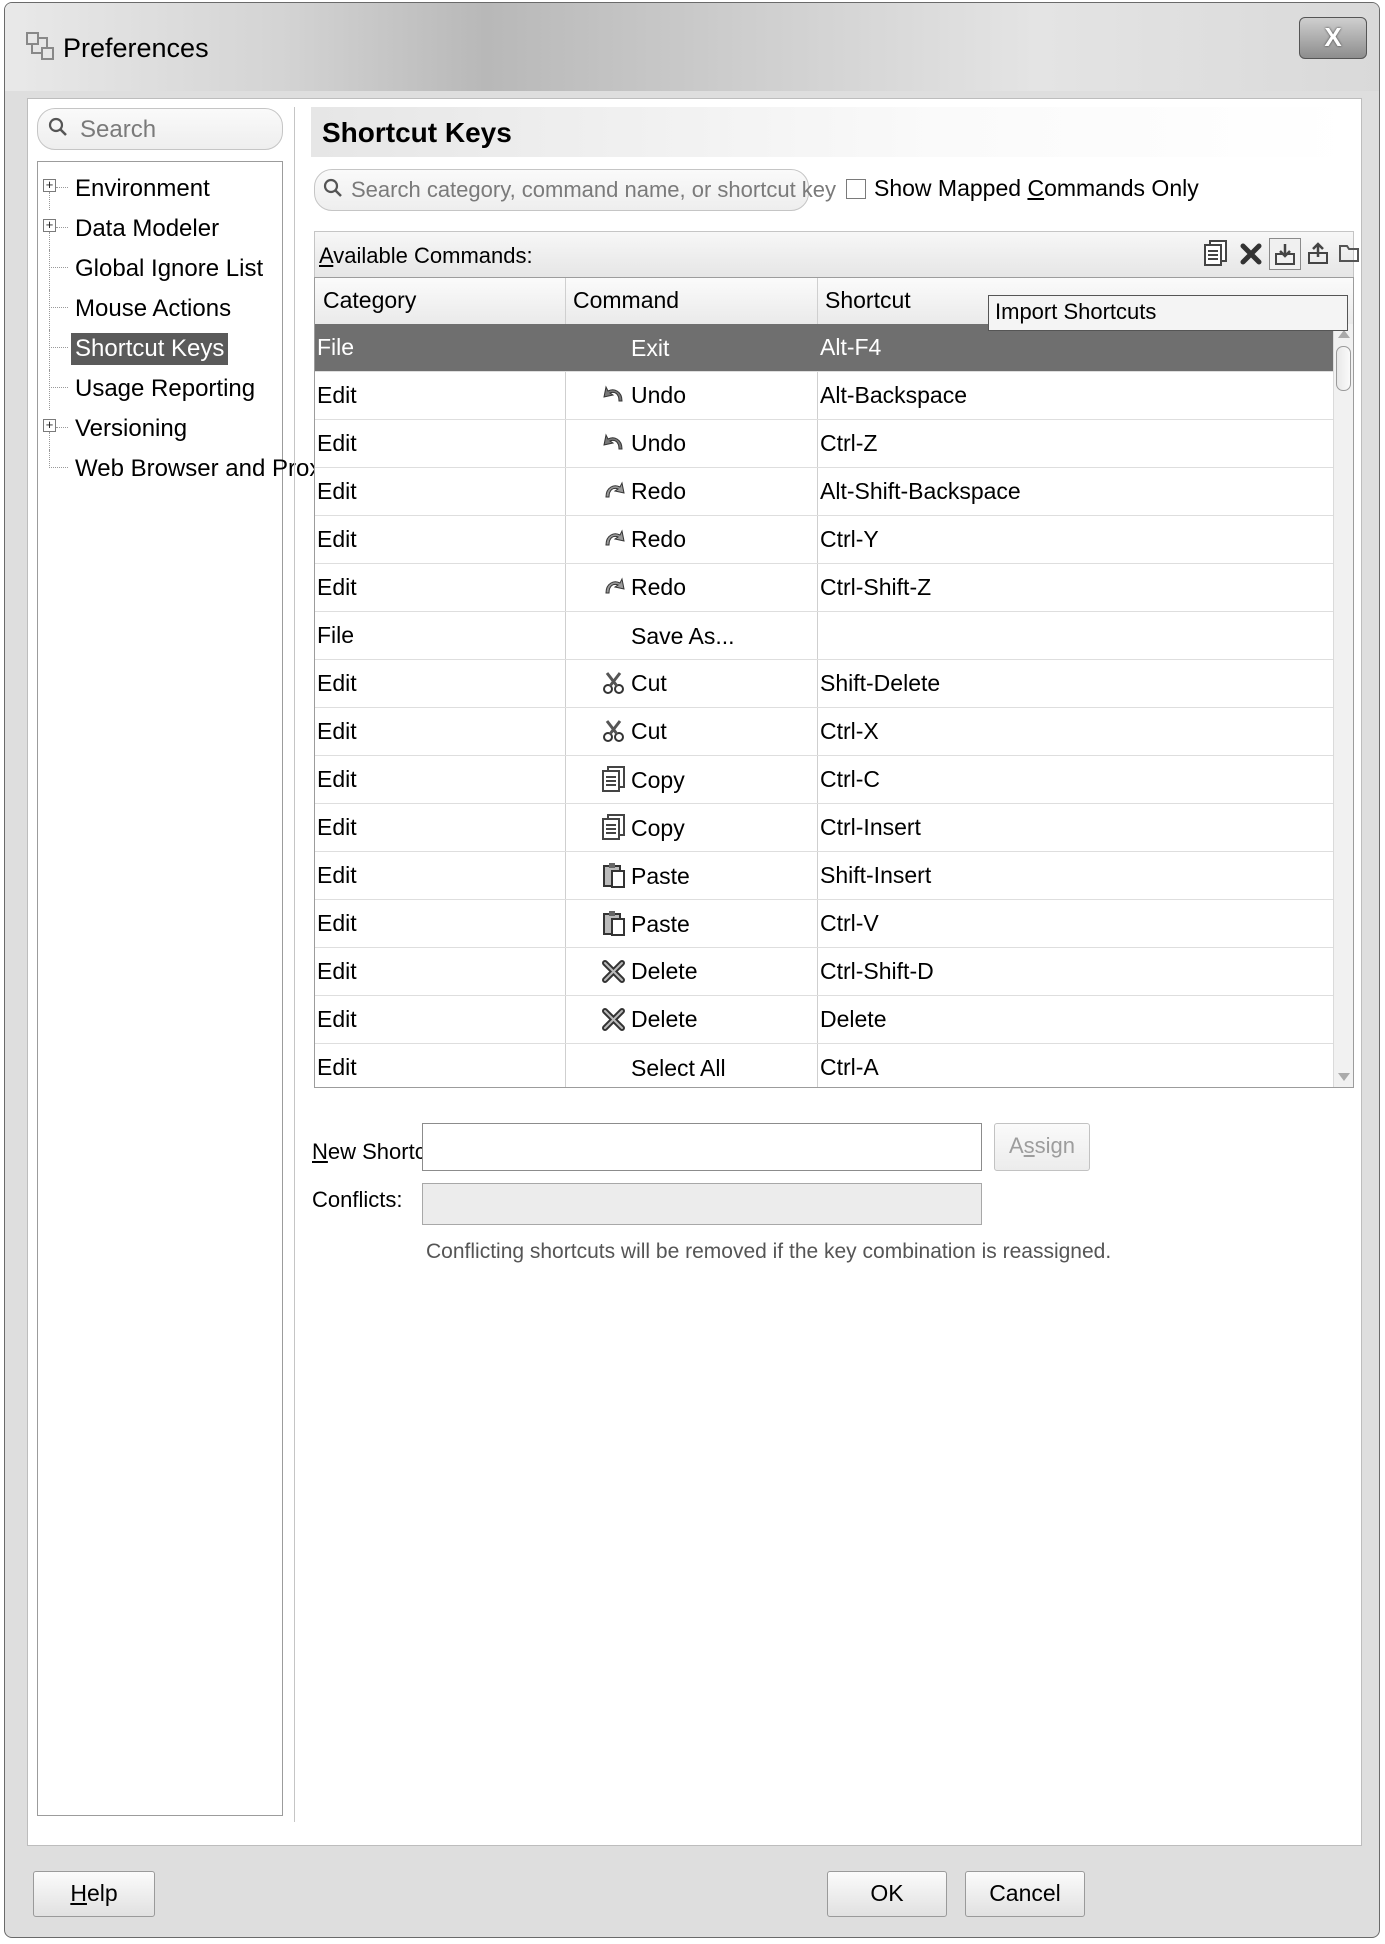 This screenshot has width=1385, height=1944. Describe the element at coordinates (649, 1019) in the screenshot. I see `cell-command: Delete` at that location.